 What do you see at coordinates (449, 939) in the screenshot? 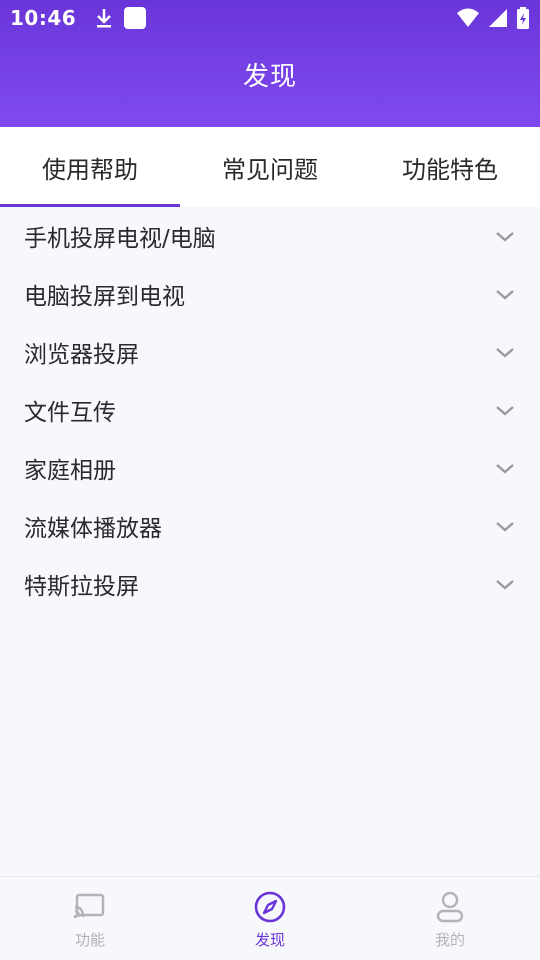
I see `nav-label: 我的` at bounding box center [449, 939].